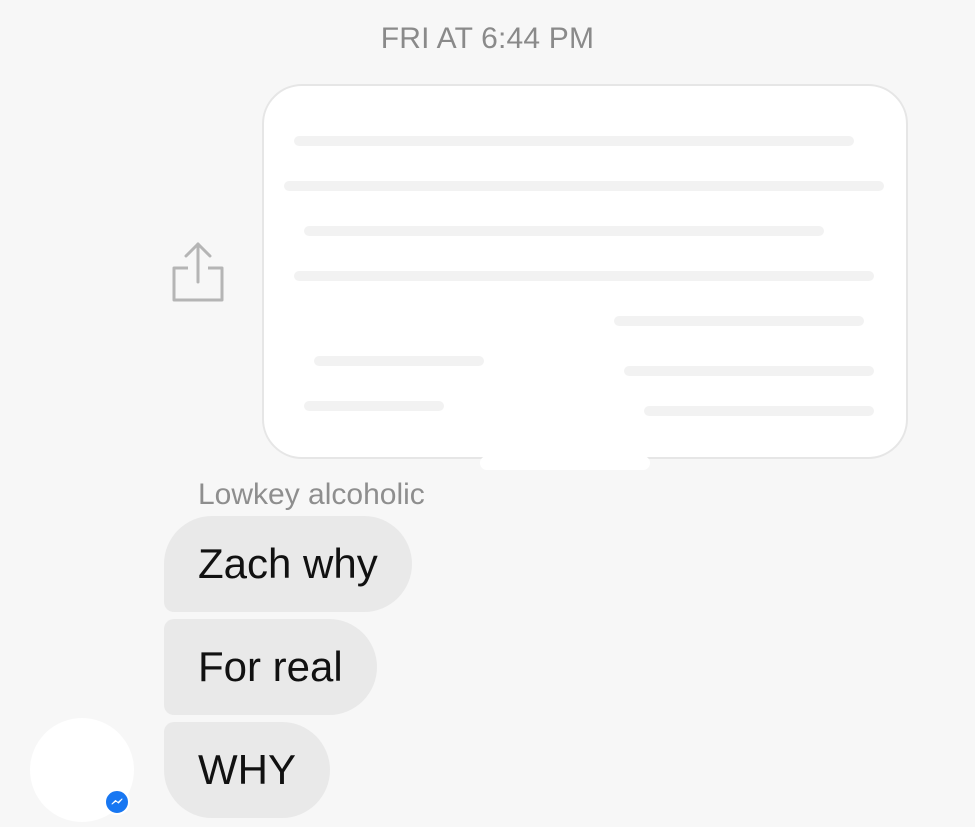  I want to click on message-bubble: WHY, so click(247, 770).